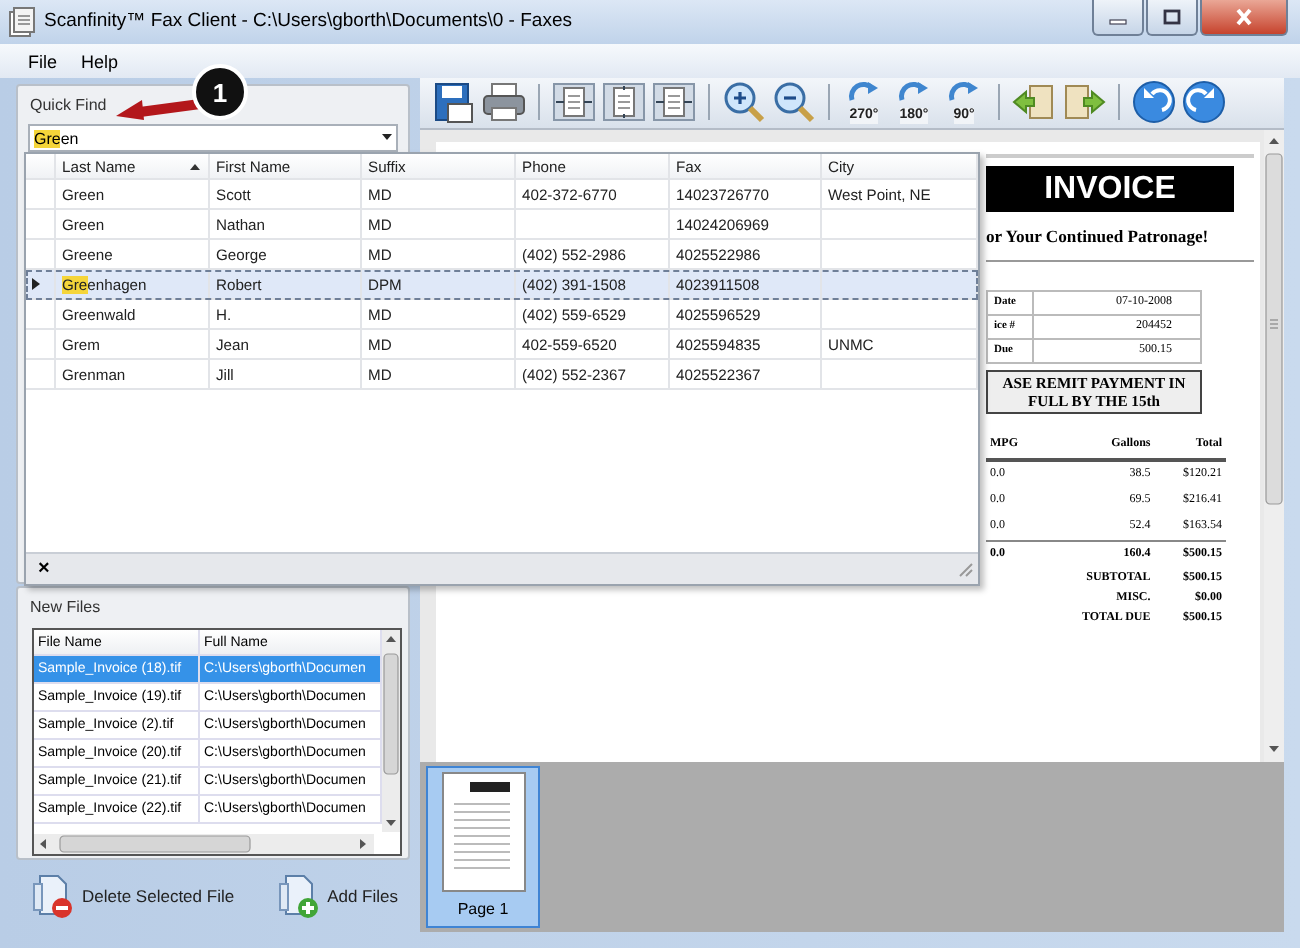  What do you see at coordinates (195, 166) in the screenshot?
I see `sort-arrow-icon` at bounding box center [195, 166].